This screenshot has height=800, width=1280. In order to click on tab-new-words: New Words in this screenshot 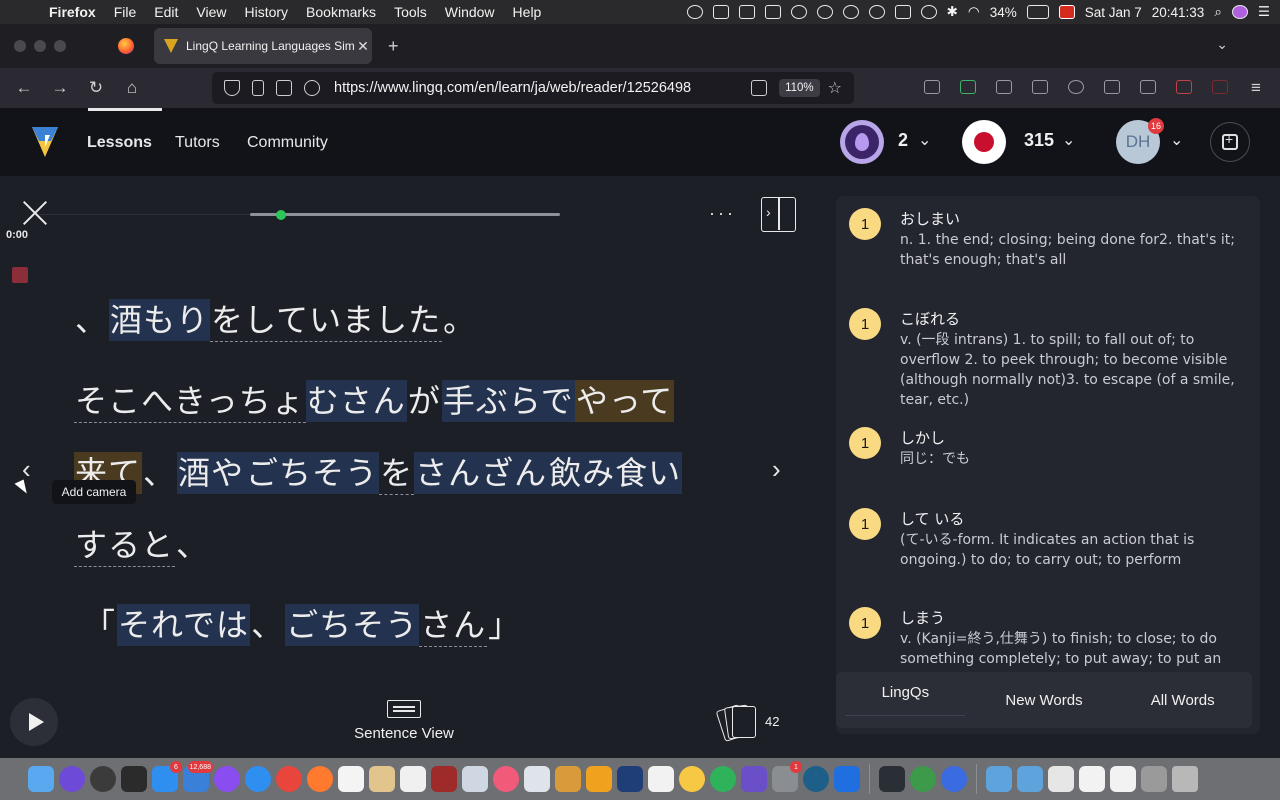, I will do `click(1044, 700)`.